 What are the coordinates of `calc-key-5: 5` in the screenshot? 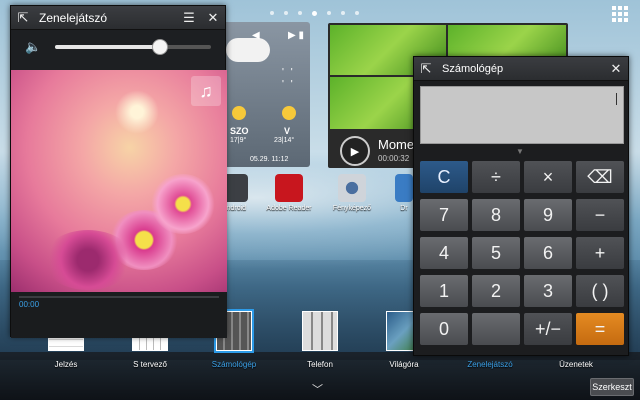 It's located at (496, 253).